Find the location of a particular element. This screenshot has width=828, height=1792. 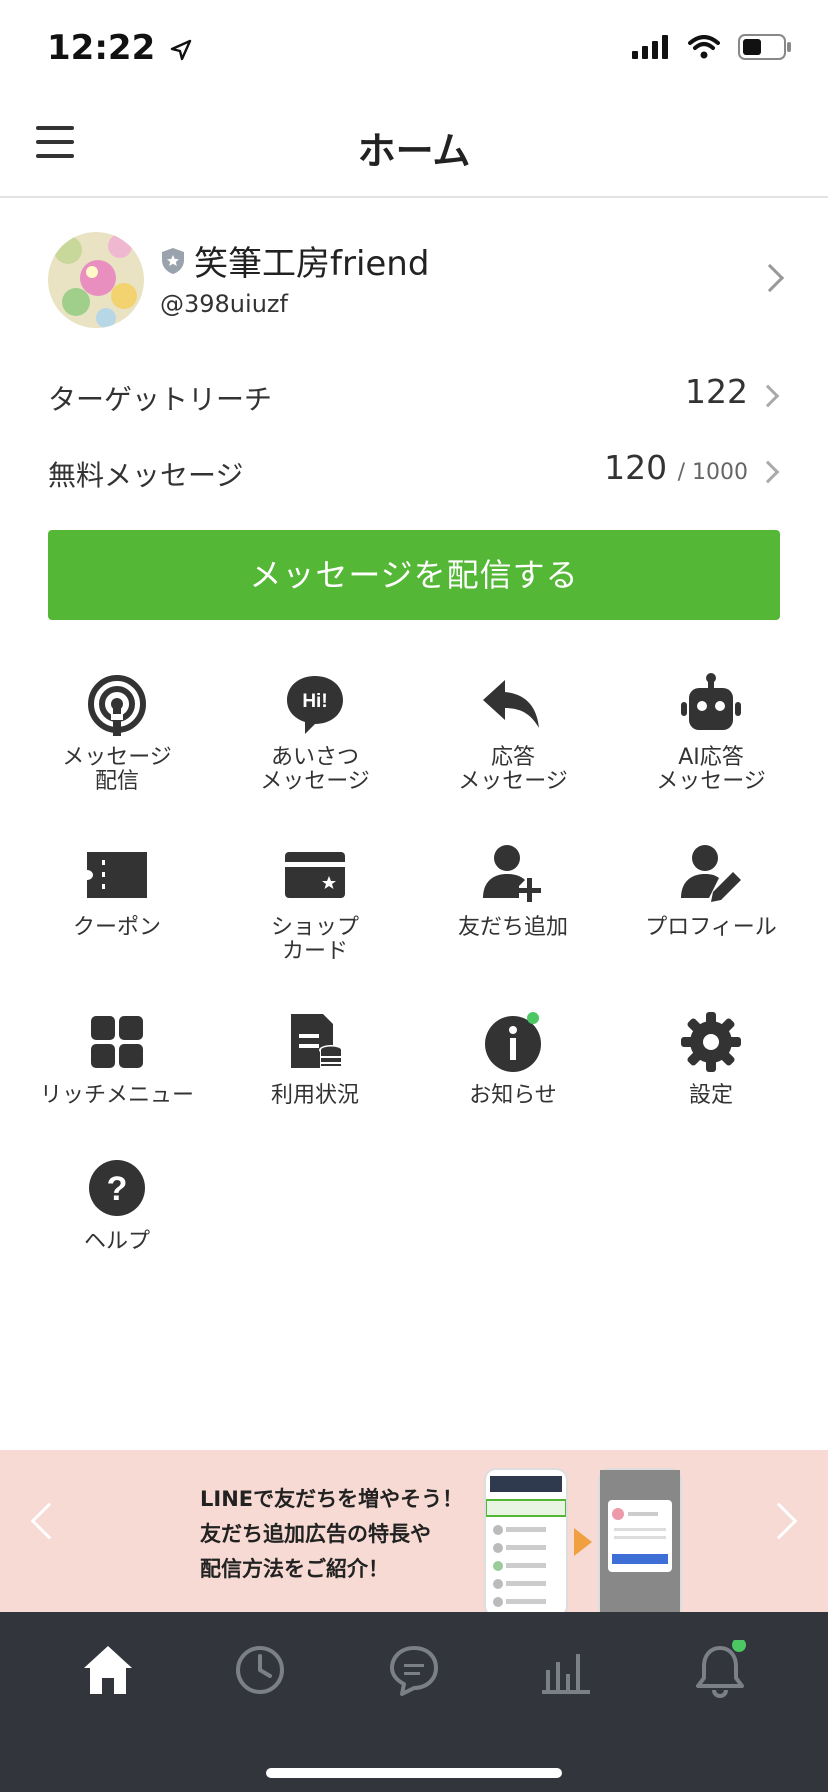

promo-banner: LINEで友だちを増やそう！ 友だち追加広告の特長や 配信方法をご紹介！ is located at coordinates (414, 1531).